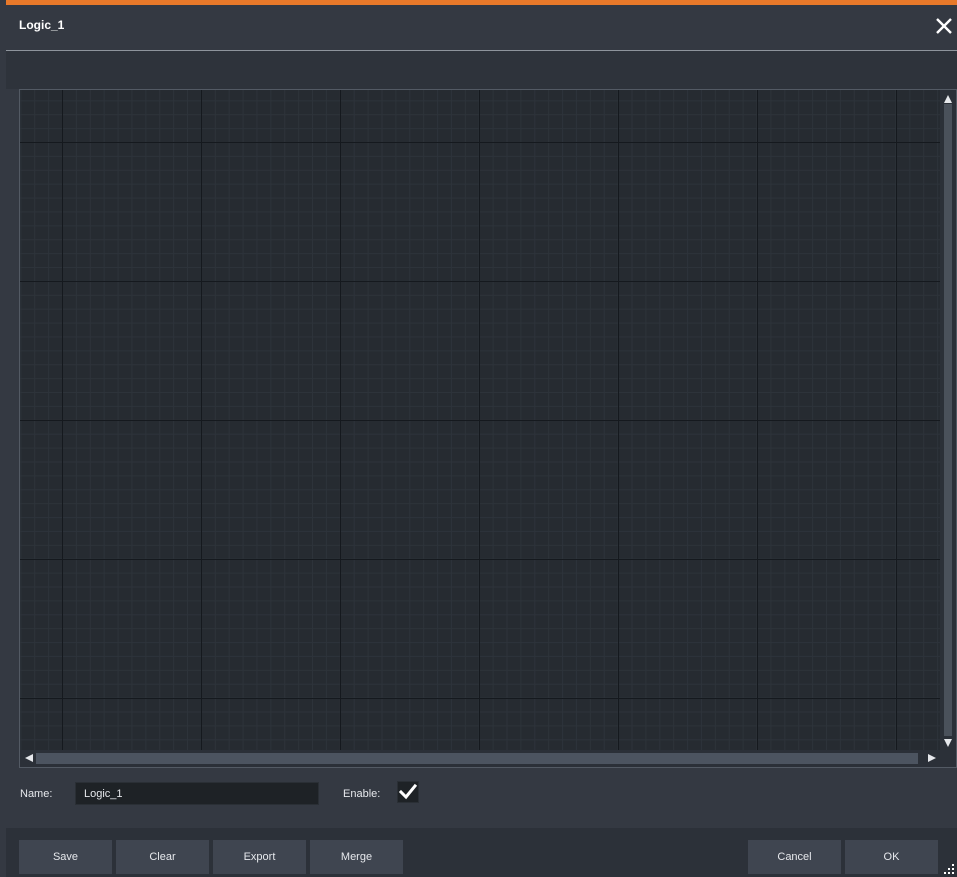 The image size is (957, 877). I want to click on checkmark-icon, so click(408, 791).